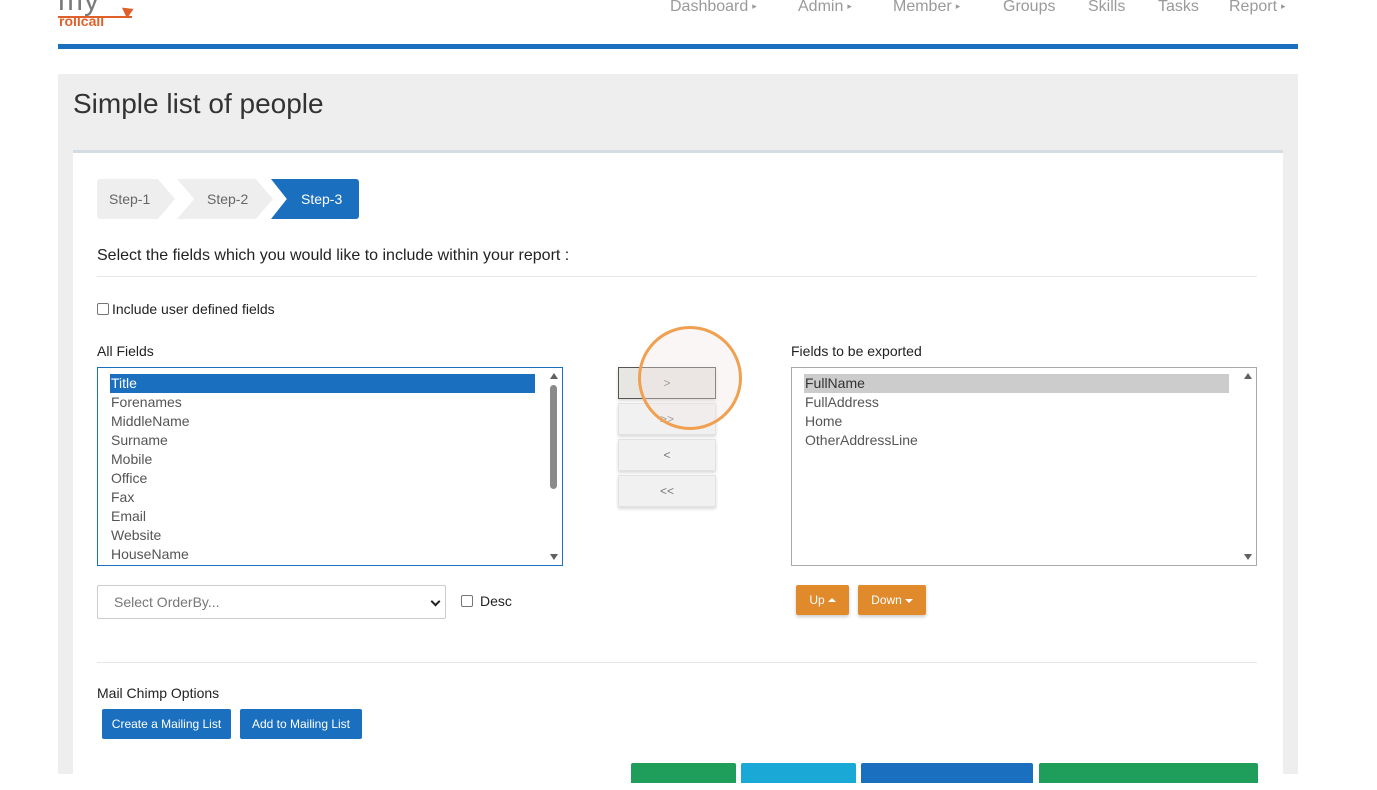 Image resolution: width=1377 pixels, height=790 pixels. I want to click on include-udf-checkbox, so click(103, 309).